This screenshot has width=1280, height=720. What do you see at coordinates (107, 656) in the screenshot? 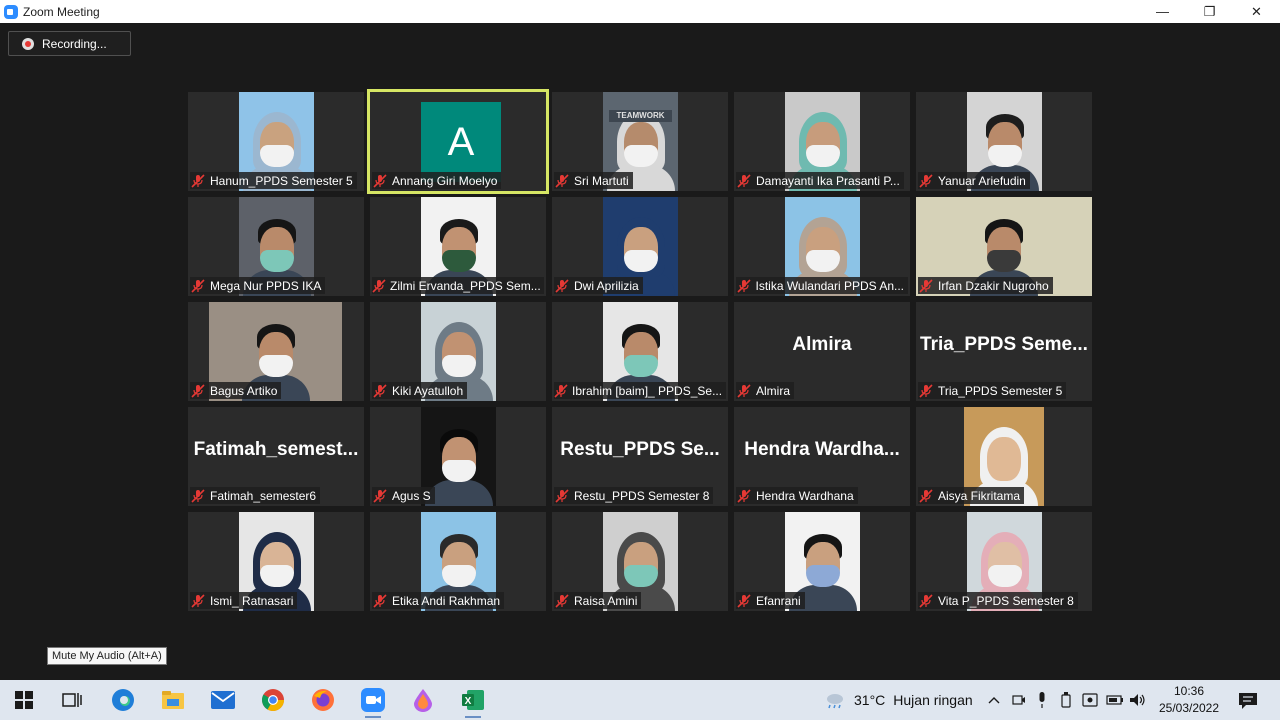
I see `mute-audio-tooltip: Mute My Audio (Alt+A)` at bounding box center [107, 656].